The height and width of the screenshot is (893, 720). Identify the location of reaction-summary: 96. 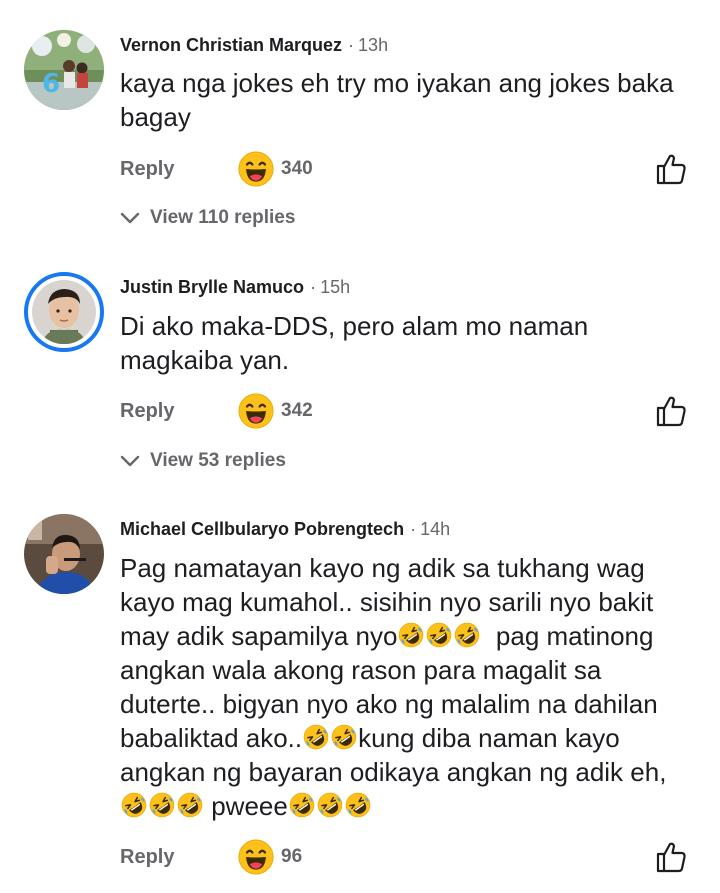
(270, 857).